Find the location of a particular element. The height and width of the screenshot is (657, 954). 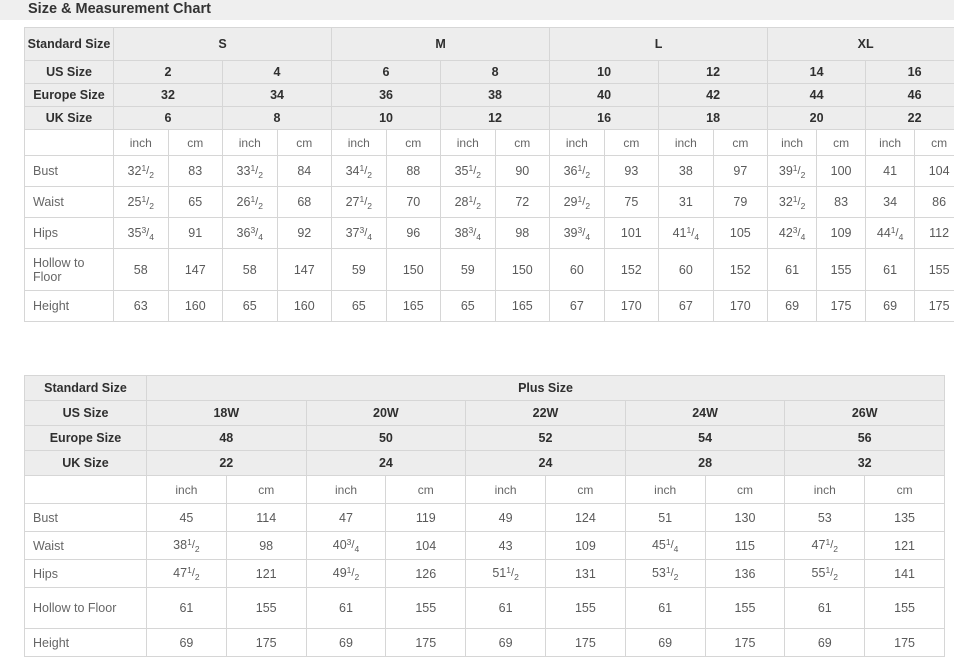

group-header-s: S is located at coordinates (223, 44).